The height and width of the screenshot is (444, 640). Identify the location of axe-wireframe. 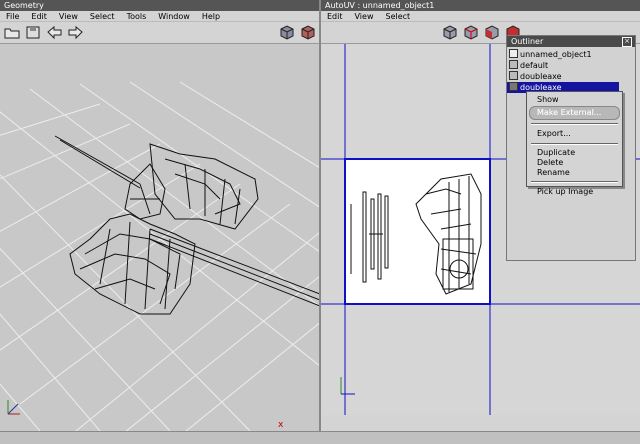
(164, 229).